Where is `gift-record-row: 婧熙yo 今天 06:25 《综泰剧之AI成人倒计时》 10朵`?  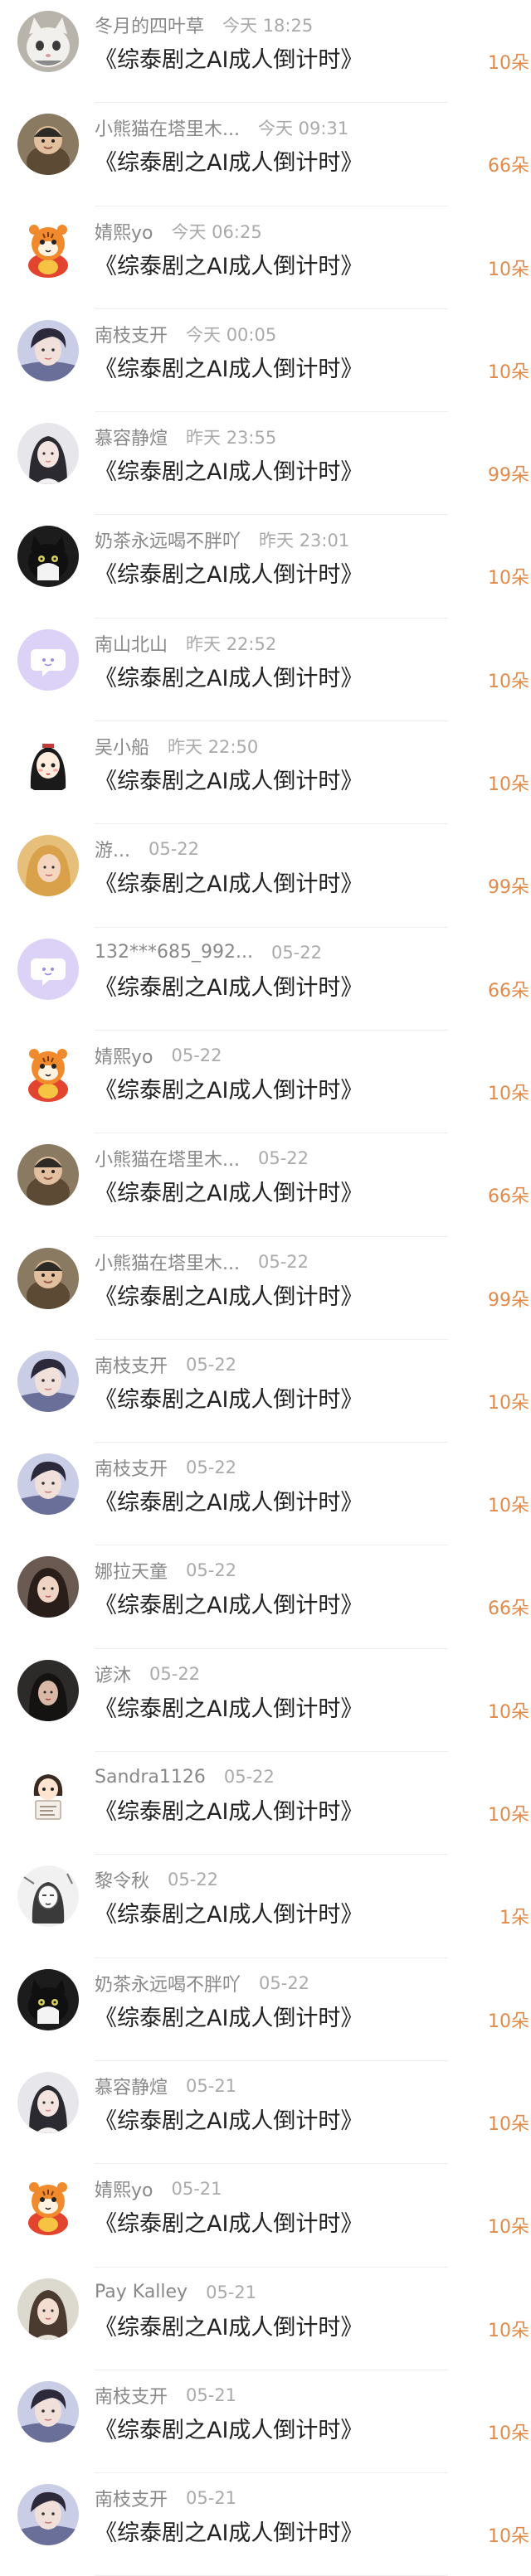
gift-record-row: 婧熙yo 今天 06:25 《综泰剧之AI成人倒计时》 10朵 is located at coordinates (265, 257).